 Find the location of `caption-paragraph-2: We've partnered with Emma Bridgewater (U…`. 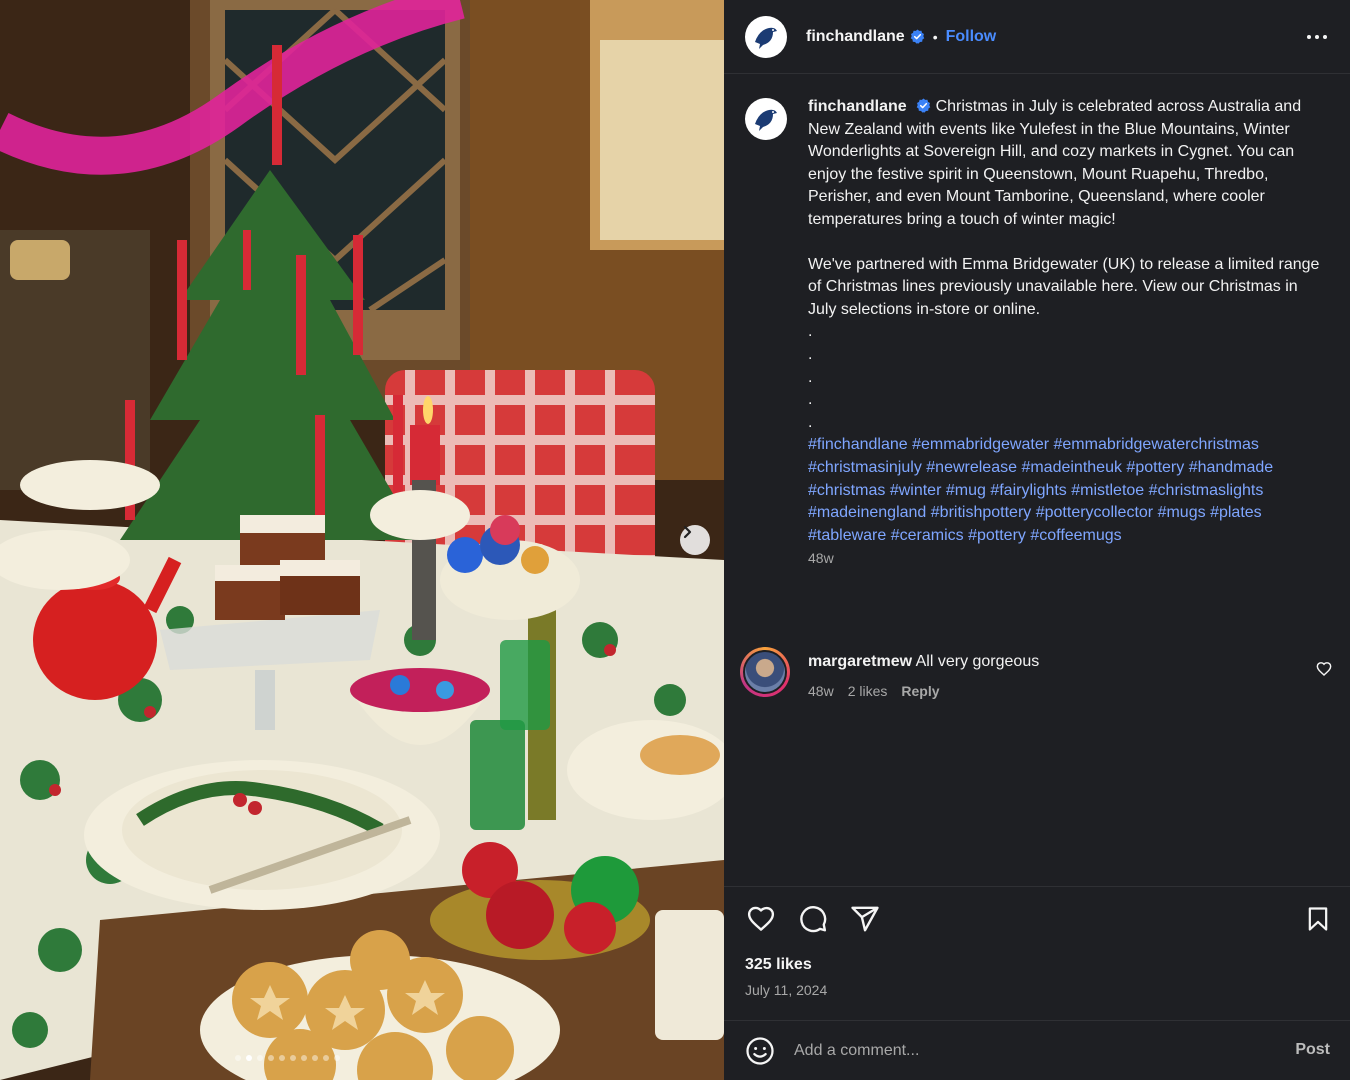

caption-paragraph-2: We've partnered with Emma Bridgewater (U… is located at coordinates (1064, 286).